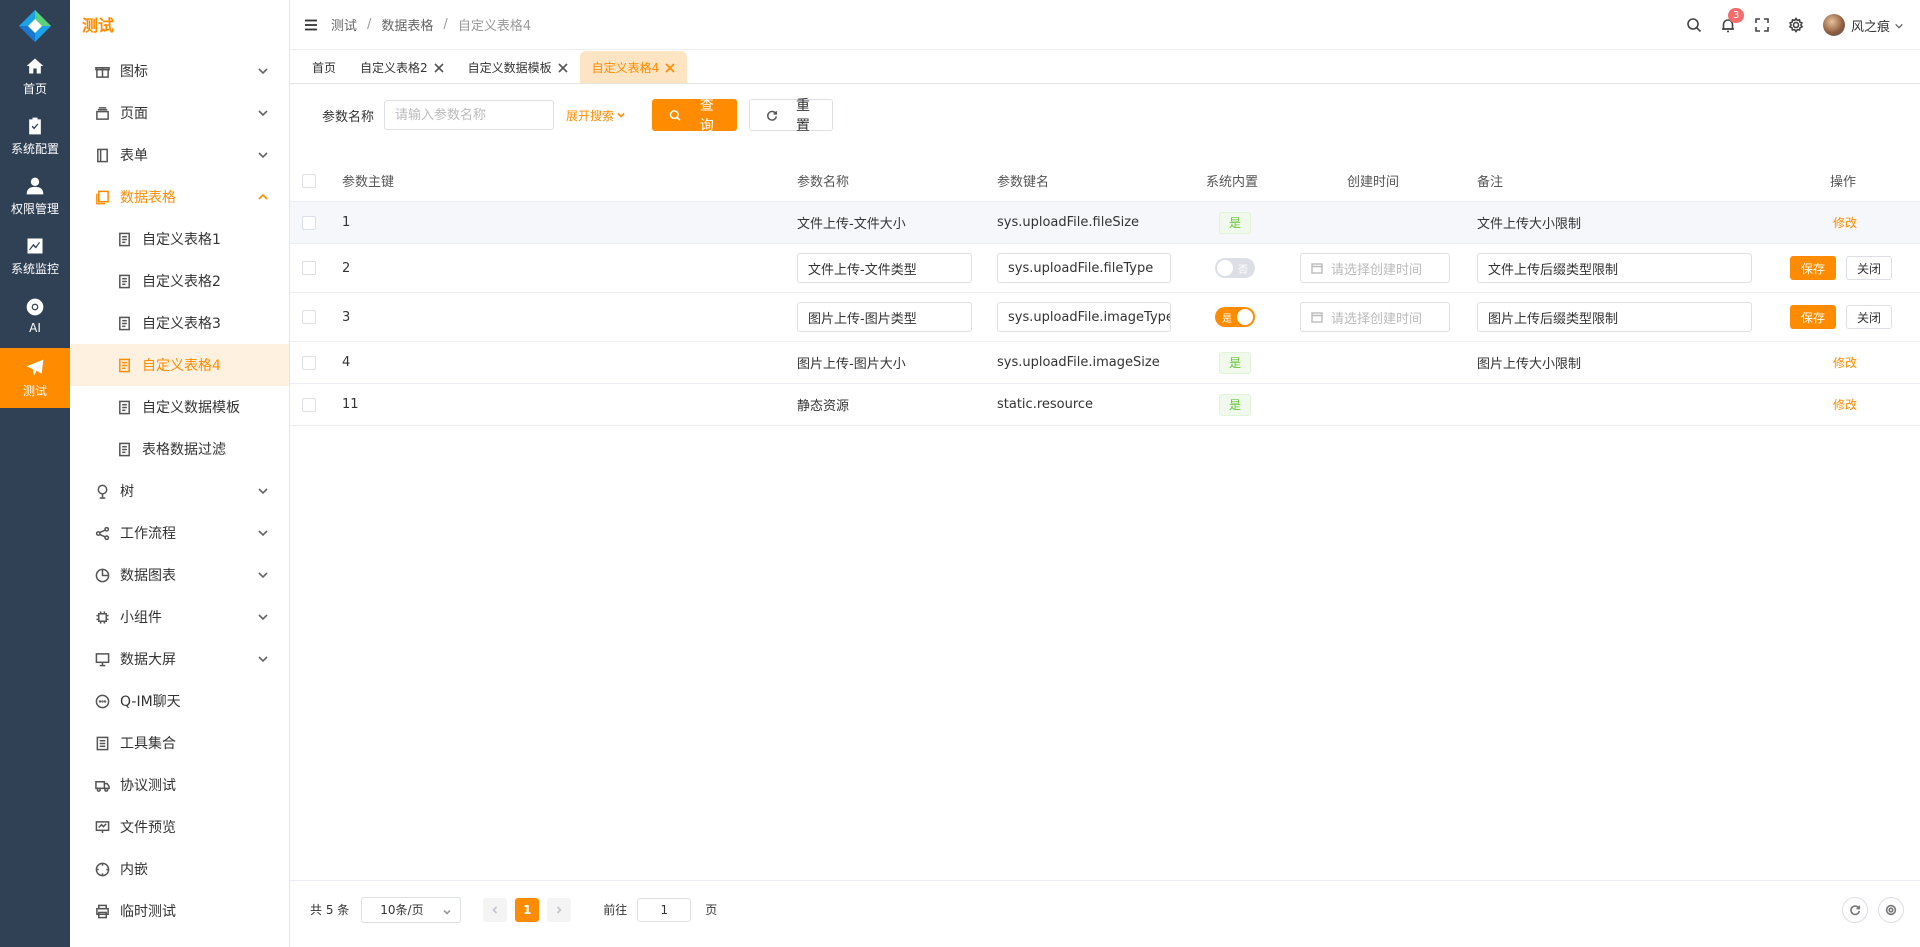 The height and width of the screenshot is (947, 1920). What do you see at coordinates (1084, 268) in the screenshot?
I see `key-edit-input: sys.uploadFile.fileType` at bounding box center [1084, 268].